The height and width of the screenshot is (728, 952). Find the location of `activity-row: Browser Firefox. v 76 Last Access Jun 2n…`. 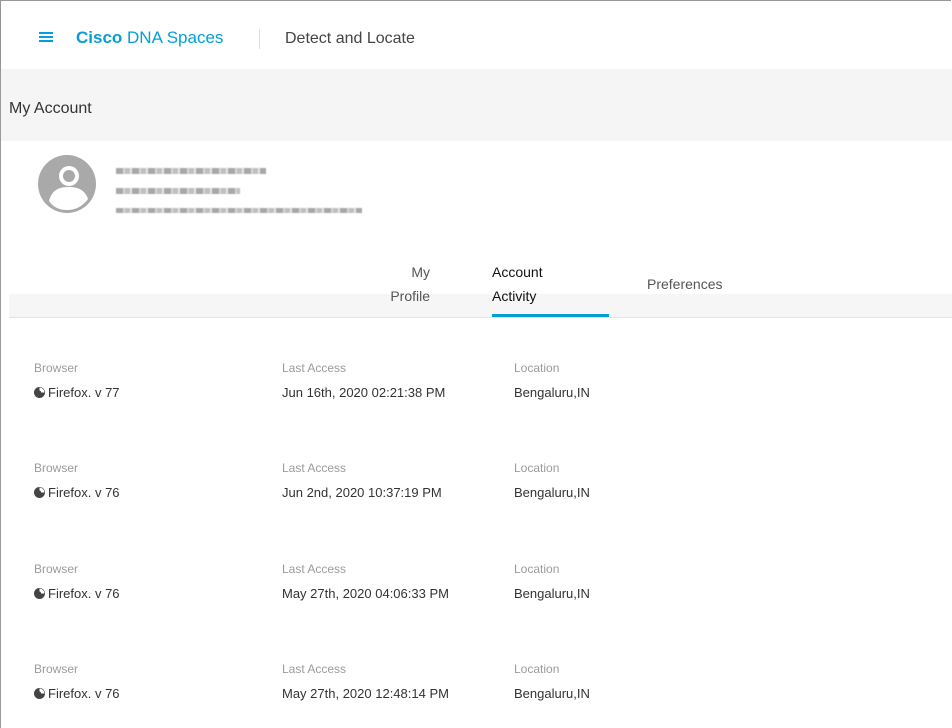

activity-row: Browser Firefox. v 76 Last Access Jun 2n… is located at coordinates (476, 491).